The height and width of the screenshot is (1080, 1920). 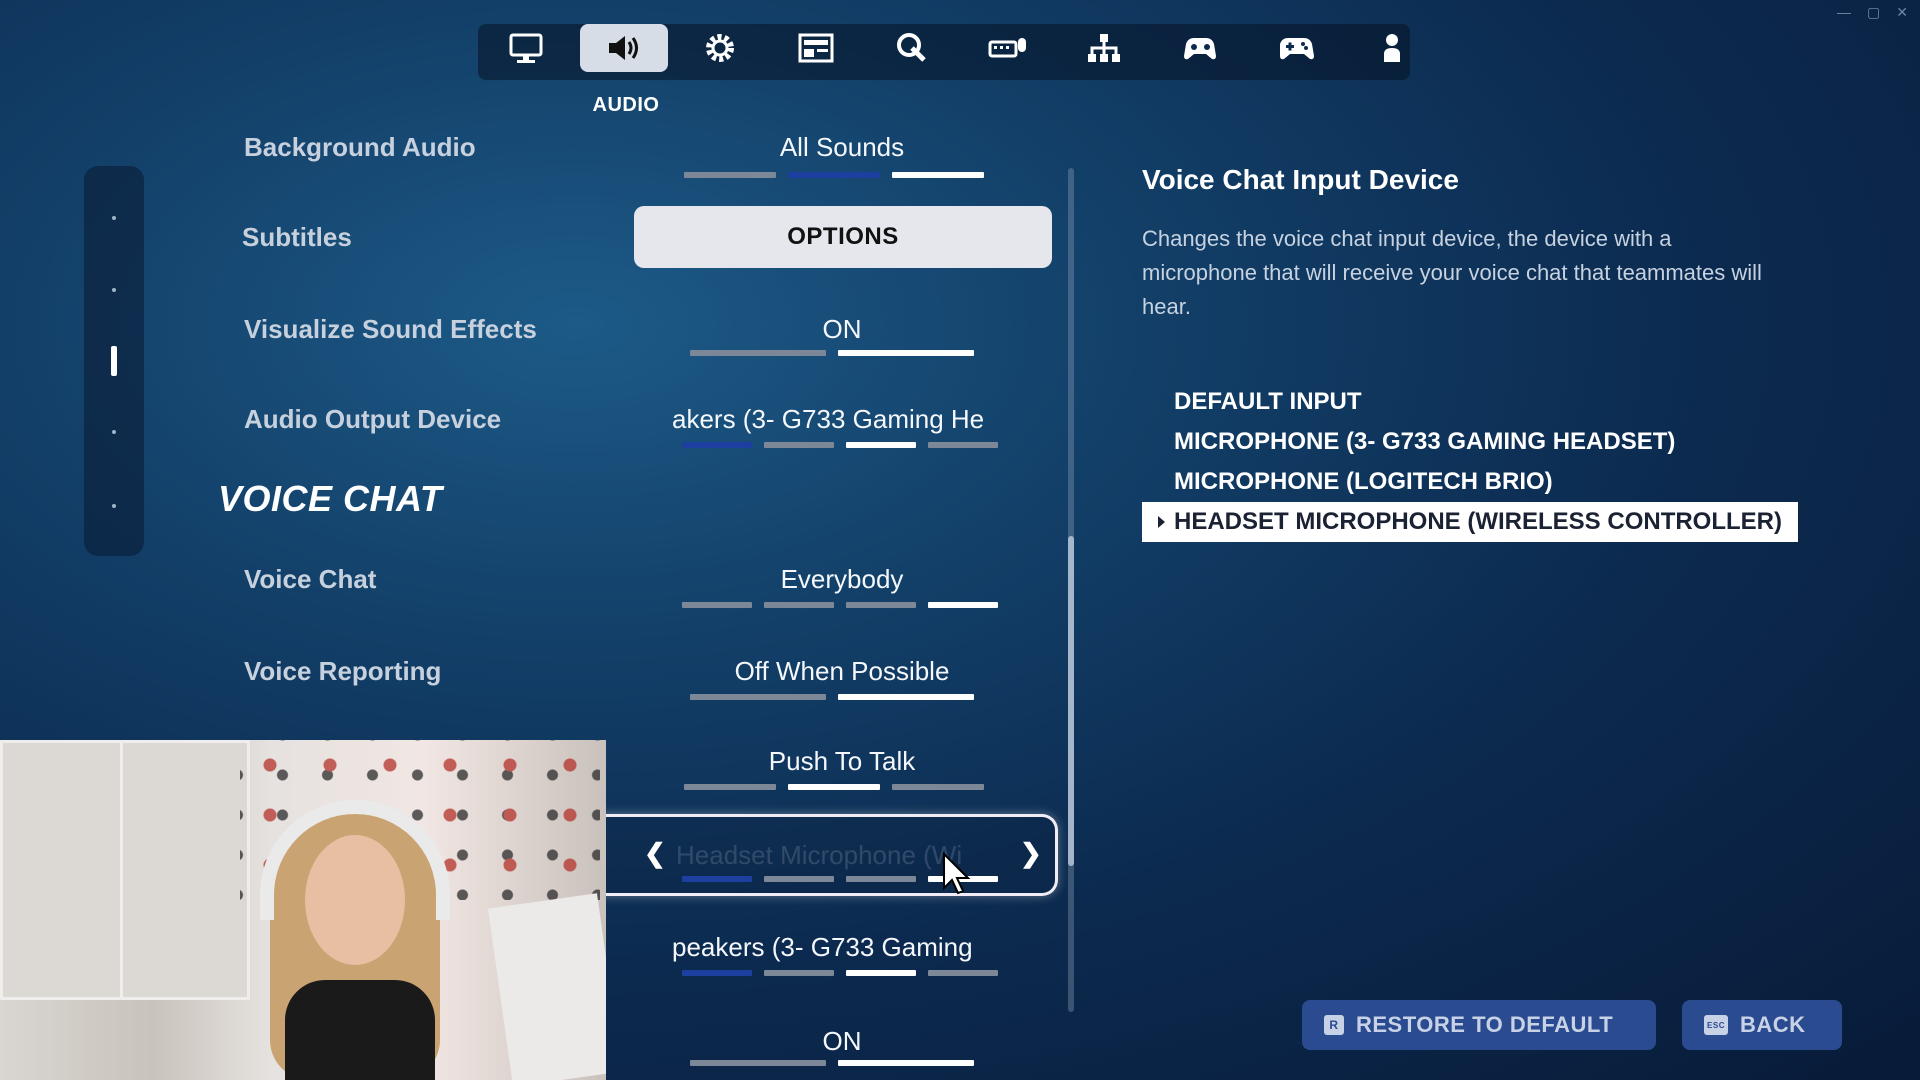 I want to click on tab-ui, so click(x=816, y=48).